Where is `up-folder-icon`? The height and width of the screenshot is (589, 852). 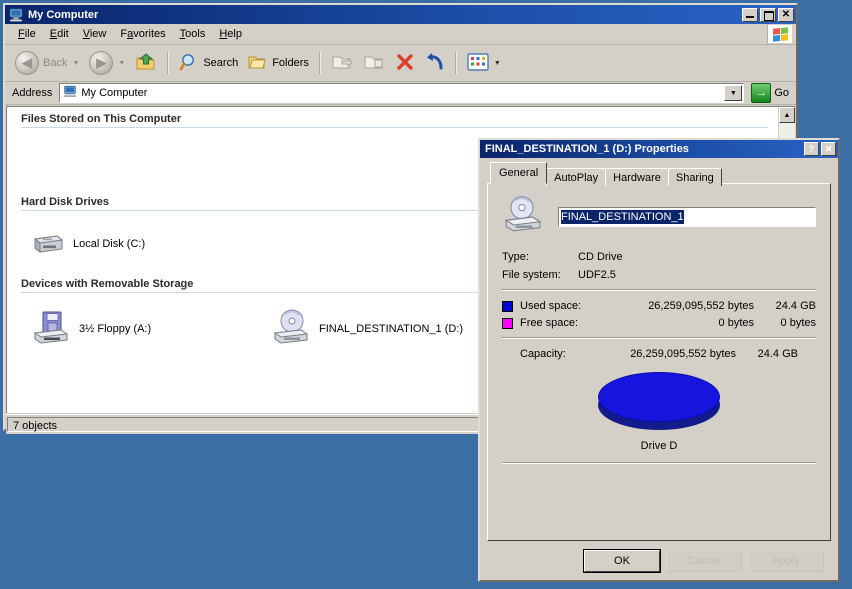
up-folder-icon is located at coordinates (146, 63).